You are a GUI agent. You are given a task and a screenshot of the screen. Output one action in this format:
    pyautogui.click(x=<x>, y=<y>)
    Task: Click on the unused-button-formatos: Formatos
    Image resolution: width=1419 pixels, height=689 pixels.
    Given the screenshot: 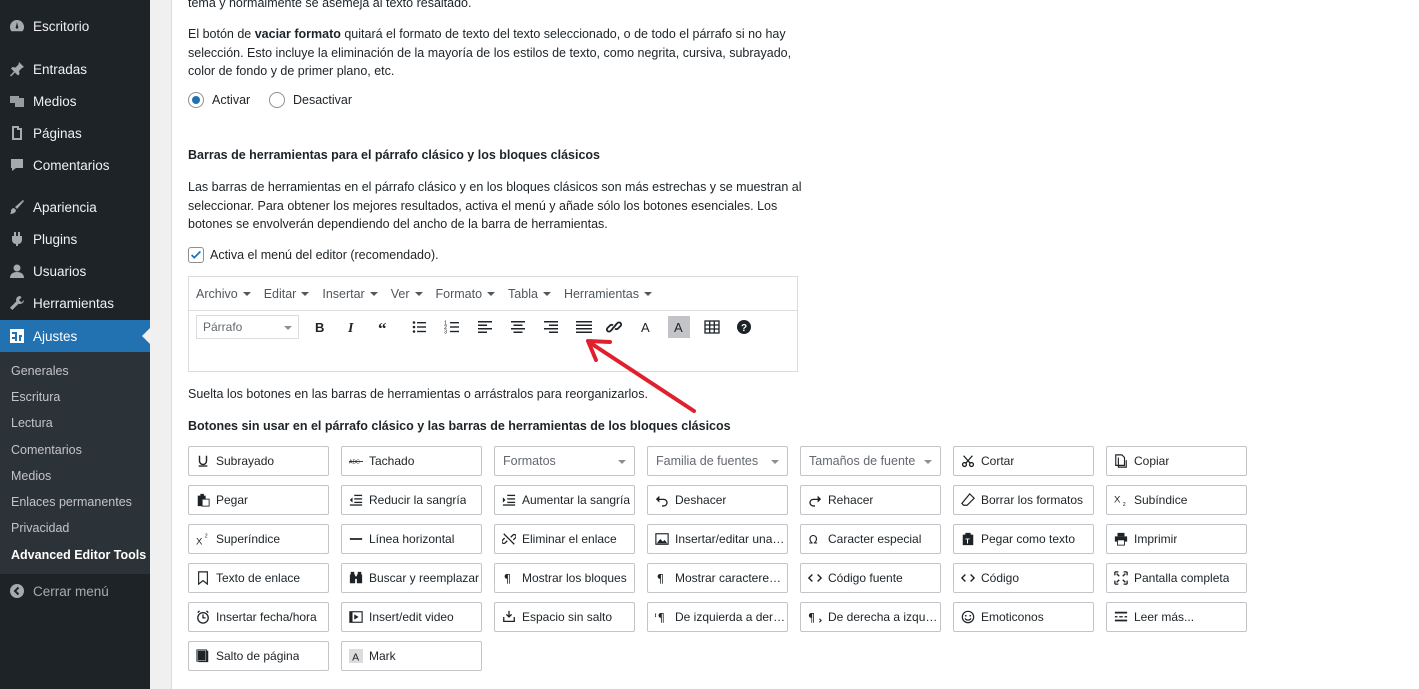 What is the action you would take?
    pyautogui.click(x=564, y=461)
    